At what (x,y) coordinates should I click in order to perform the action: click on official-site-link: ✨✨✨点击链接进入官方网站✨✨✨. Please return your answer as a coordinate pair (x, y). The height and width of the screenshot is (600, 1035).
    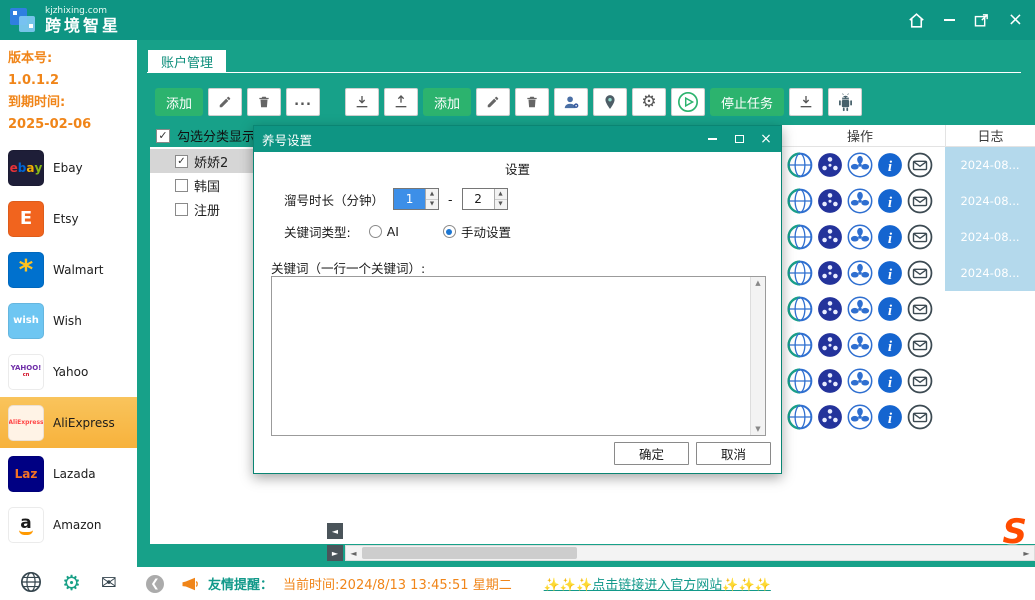
    Looking at the image, I should click on (657, 583).